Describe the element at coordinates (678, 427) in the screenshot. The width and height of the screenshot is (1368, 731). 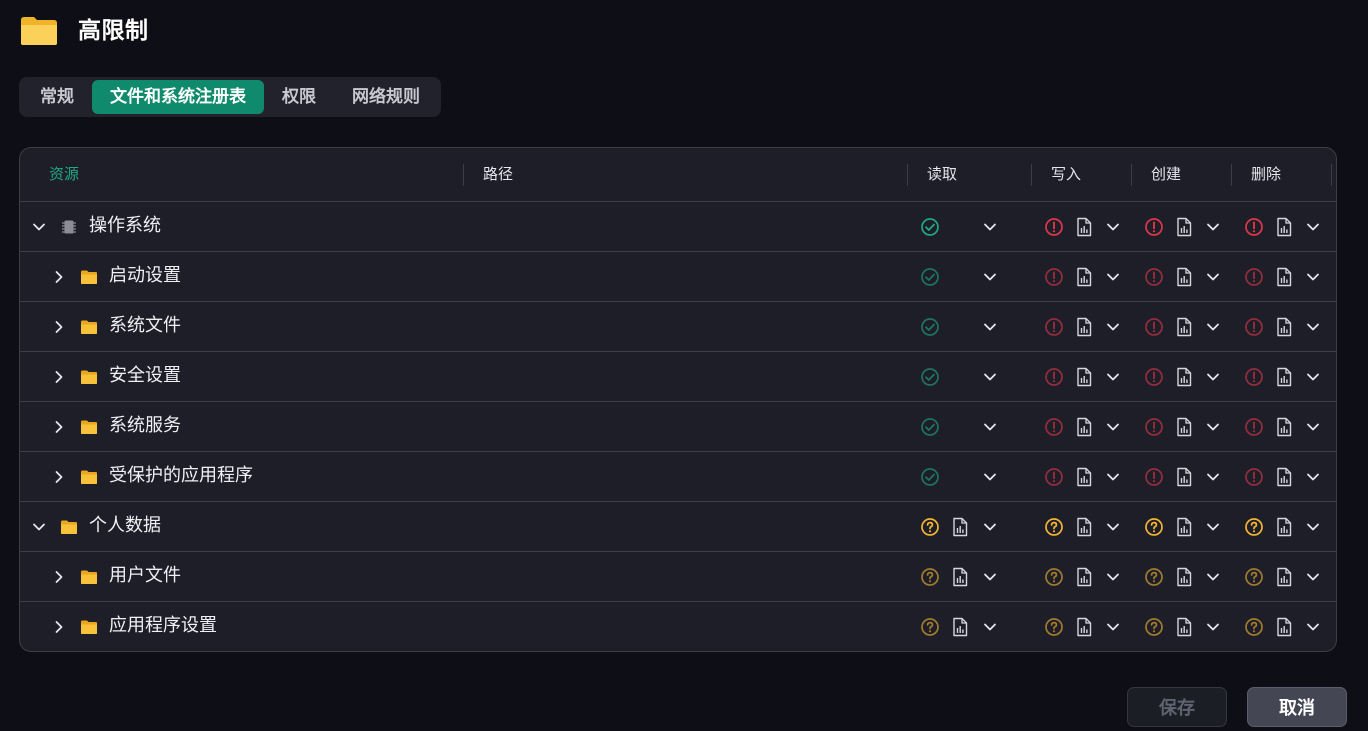
I see `table-row: 系统服务` at that location.